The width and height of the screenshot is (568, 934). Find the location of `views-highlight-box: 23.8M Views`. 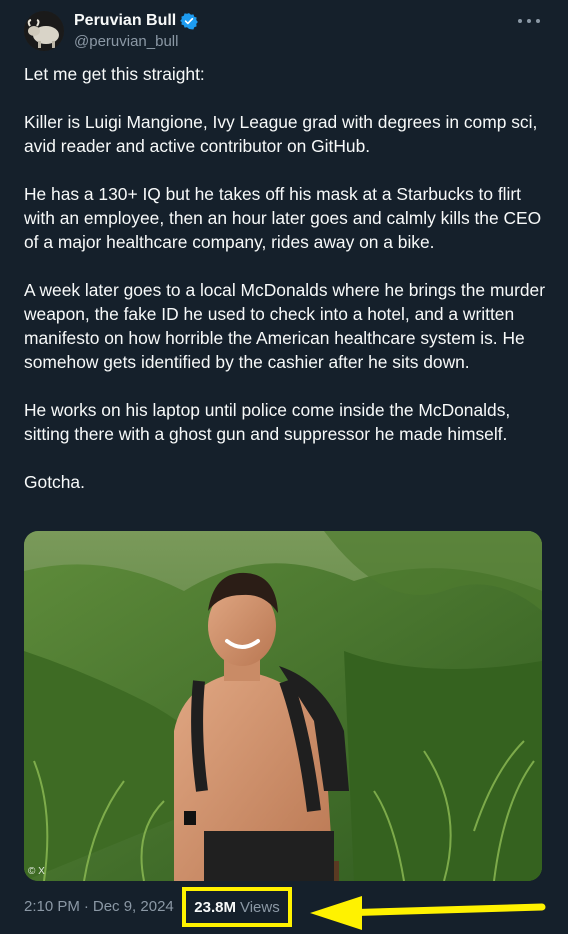

views-highlight-box: 23.8M Views is located at coordinates (237, 907).